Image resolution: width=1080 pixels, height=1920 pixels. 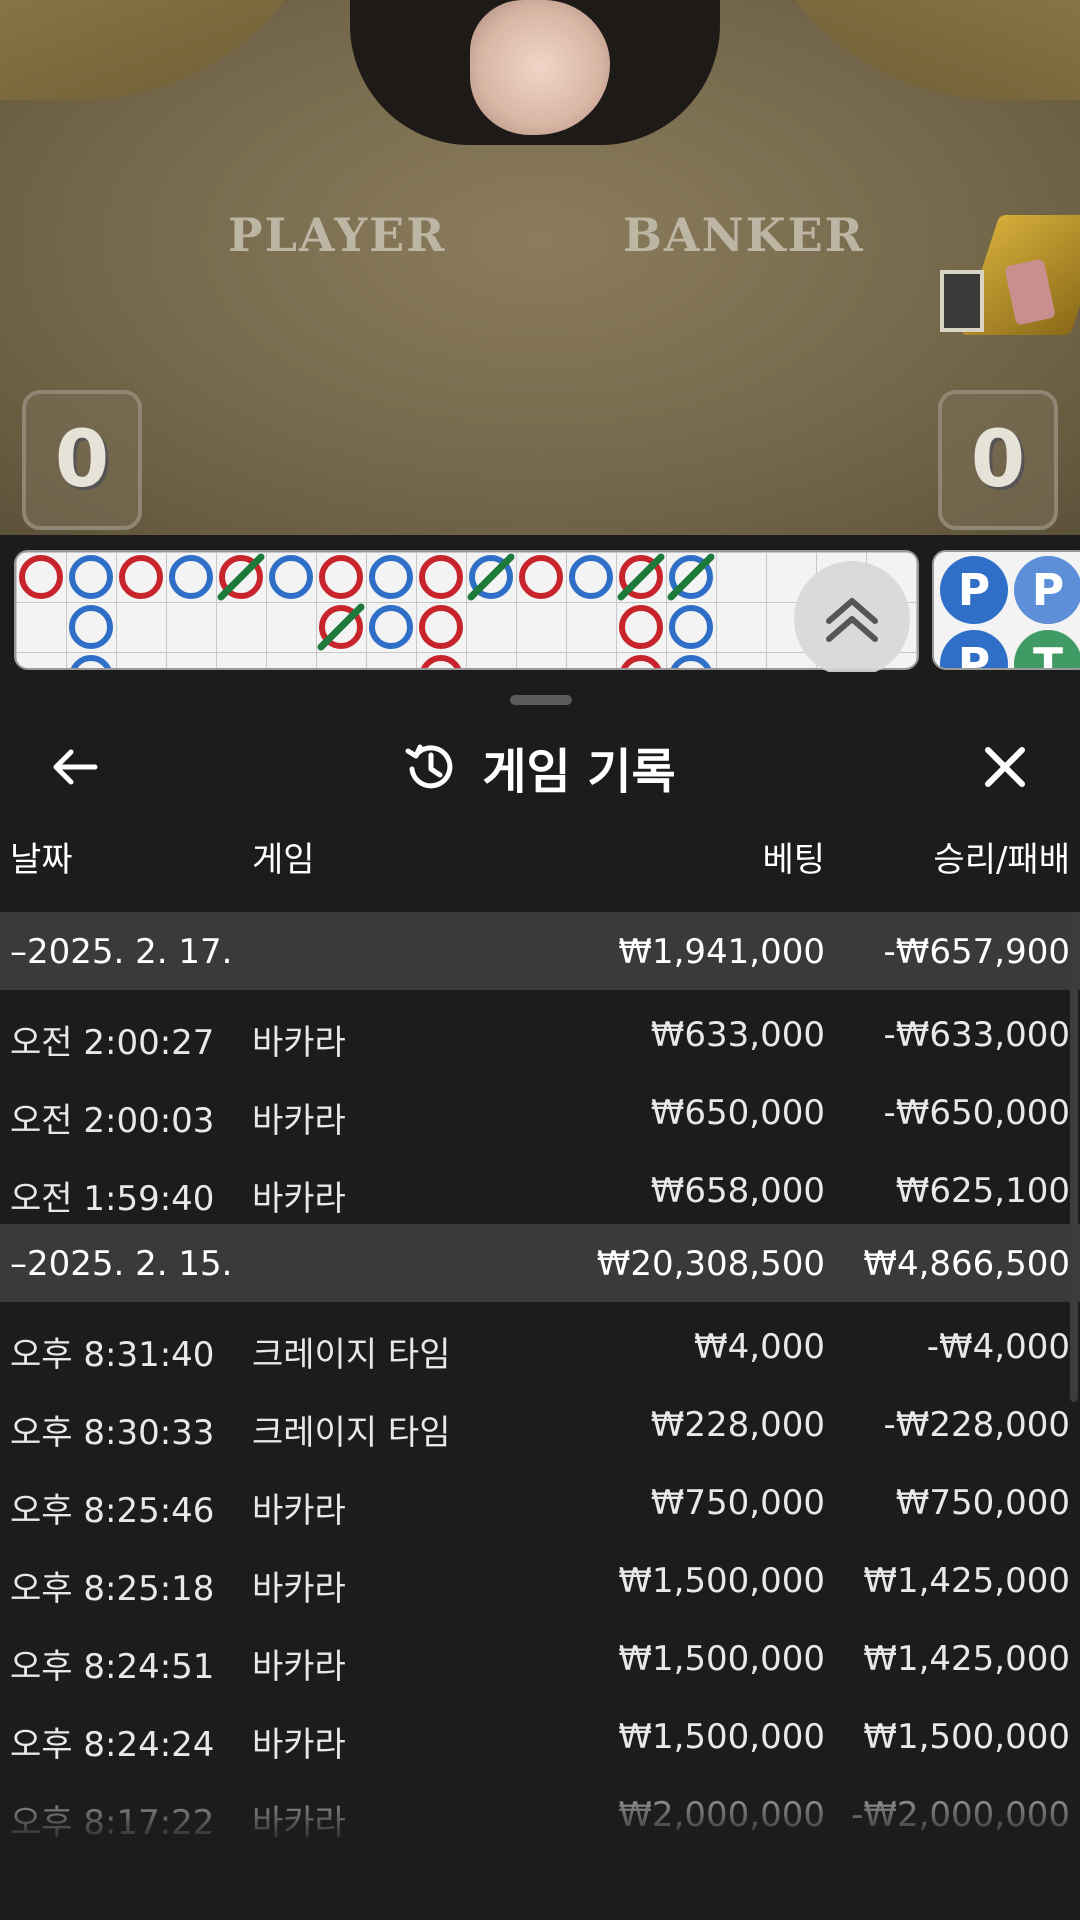 I want to click on history-row: 오후 8:30:33 크레이지 타임 ₩228,000 -₩228,000, so click(x=540, y=1419).